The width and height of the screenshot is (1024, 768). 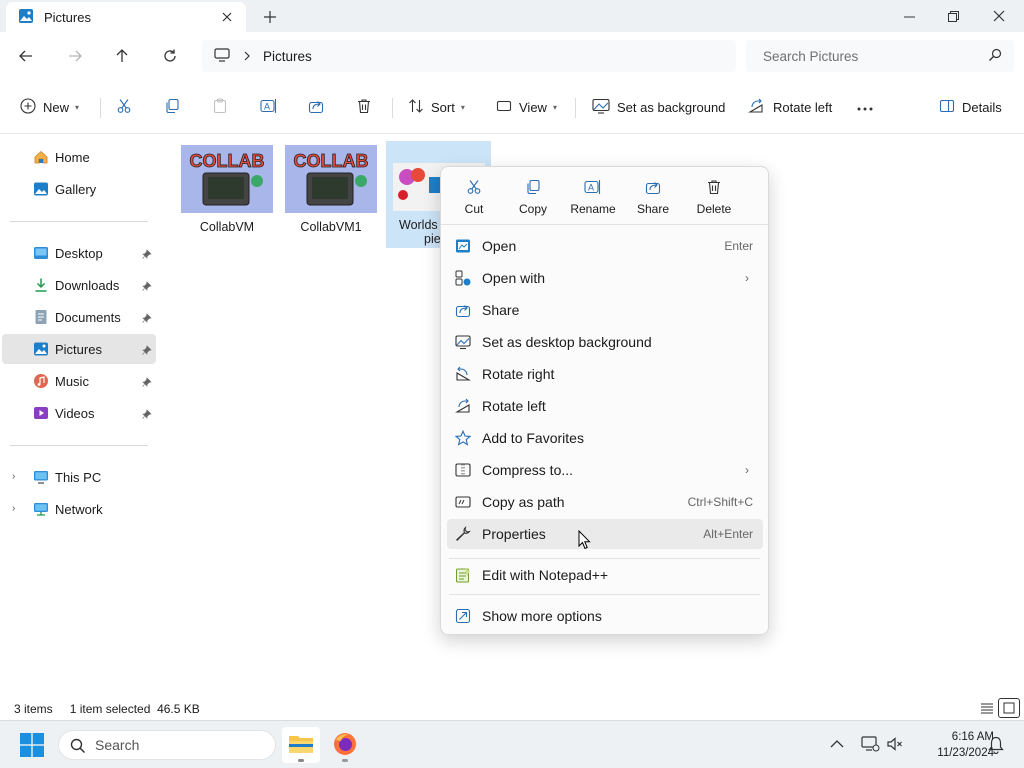 What do you see at coordinates (605, 534) in the screenshot?
I see `menu-item-properties: Properties Alt+Enter` at bounding box center [605, 534].